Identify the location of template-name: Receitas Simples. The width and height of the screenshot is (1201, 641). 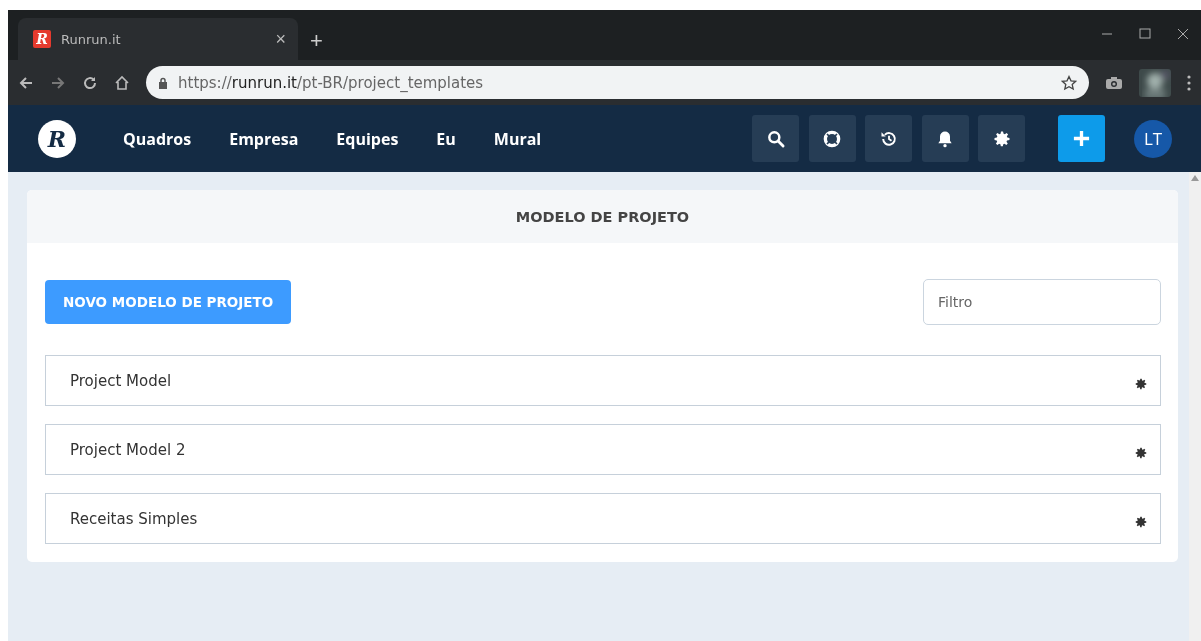
(134, 518).